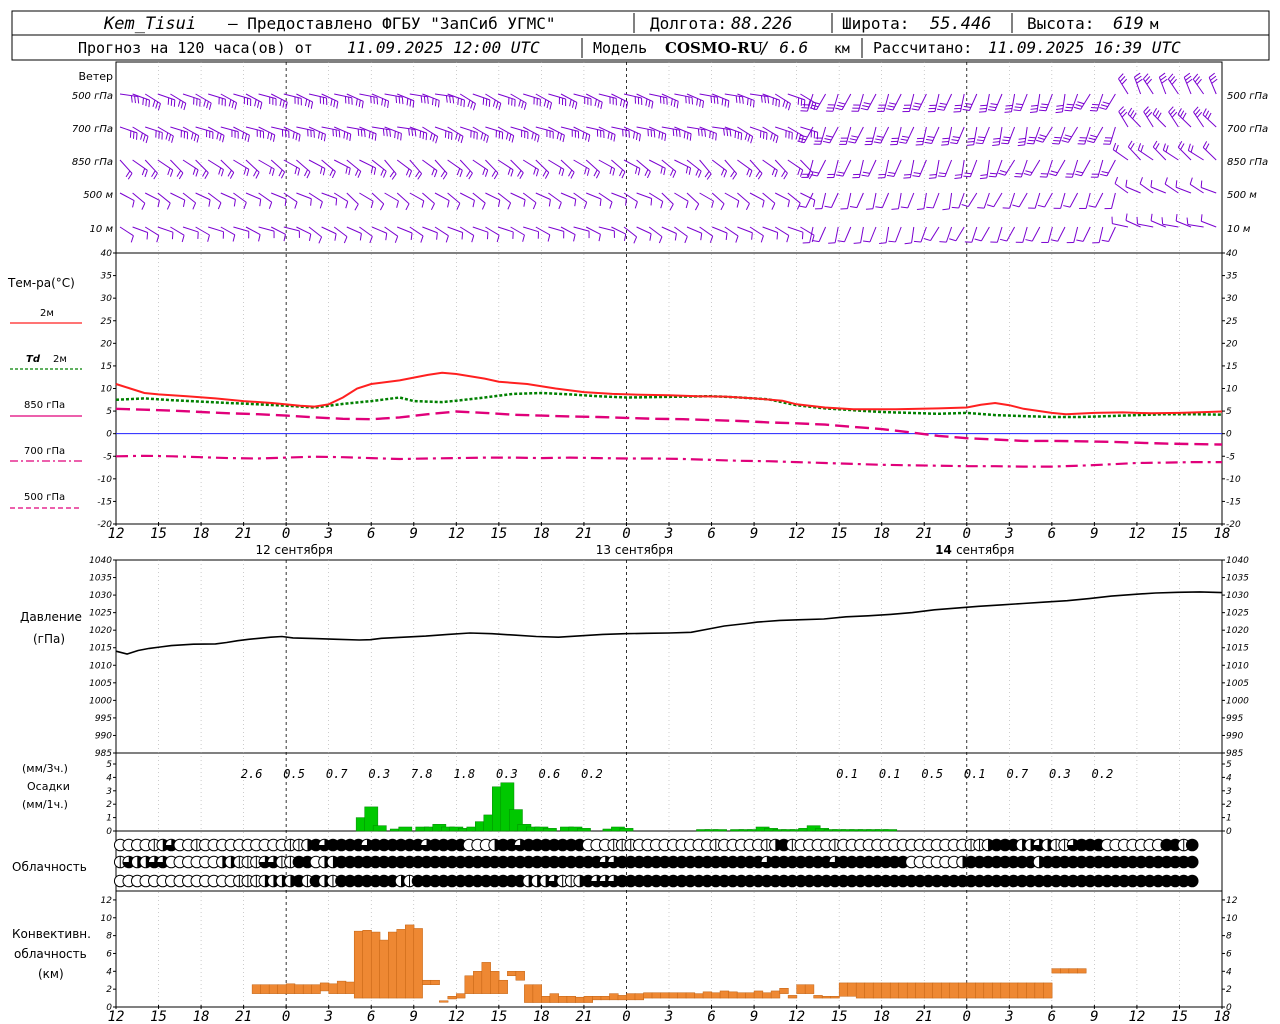  I want to click on pressure-tick-label: 1000, so click(100, 701).